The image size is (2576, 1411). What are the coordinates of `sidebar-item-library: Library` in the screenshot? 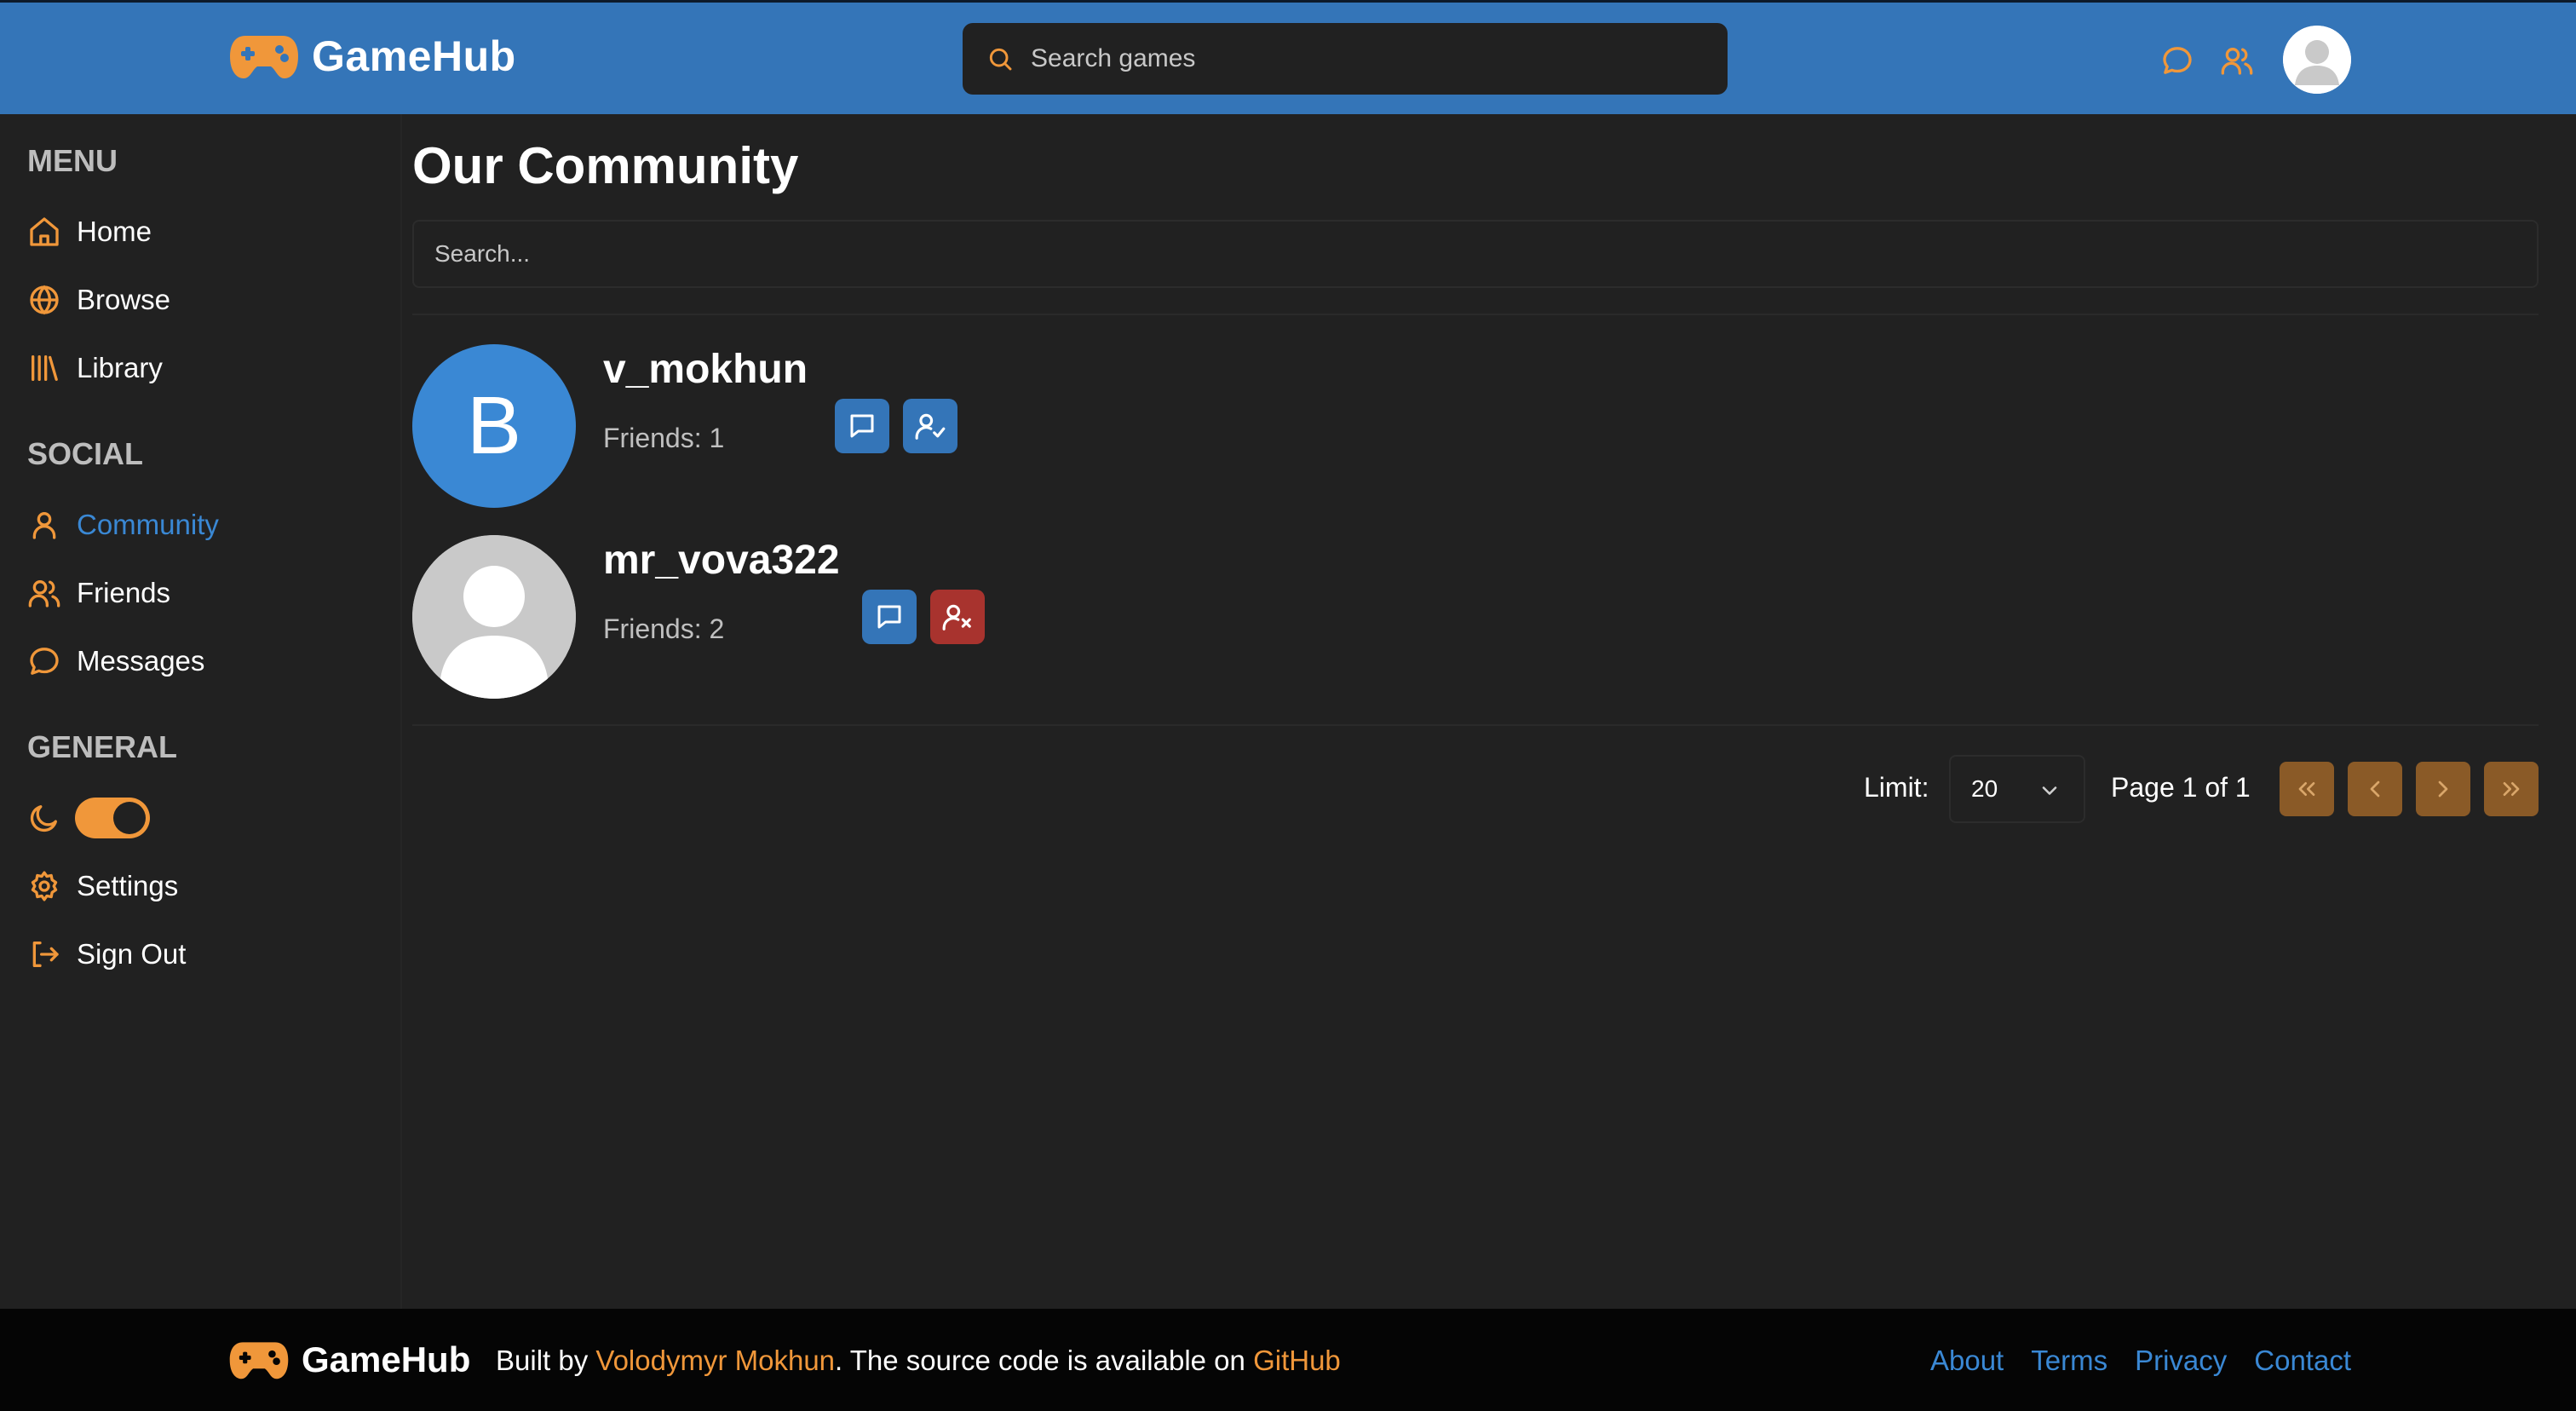 It's located at (95, 368).